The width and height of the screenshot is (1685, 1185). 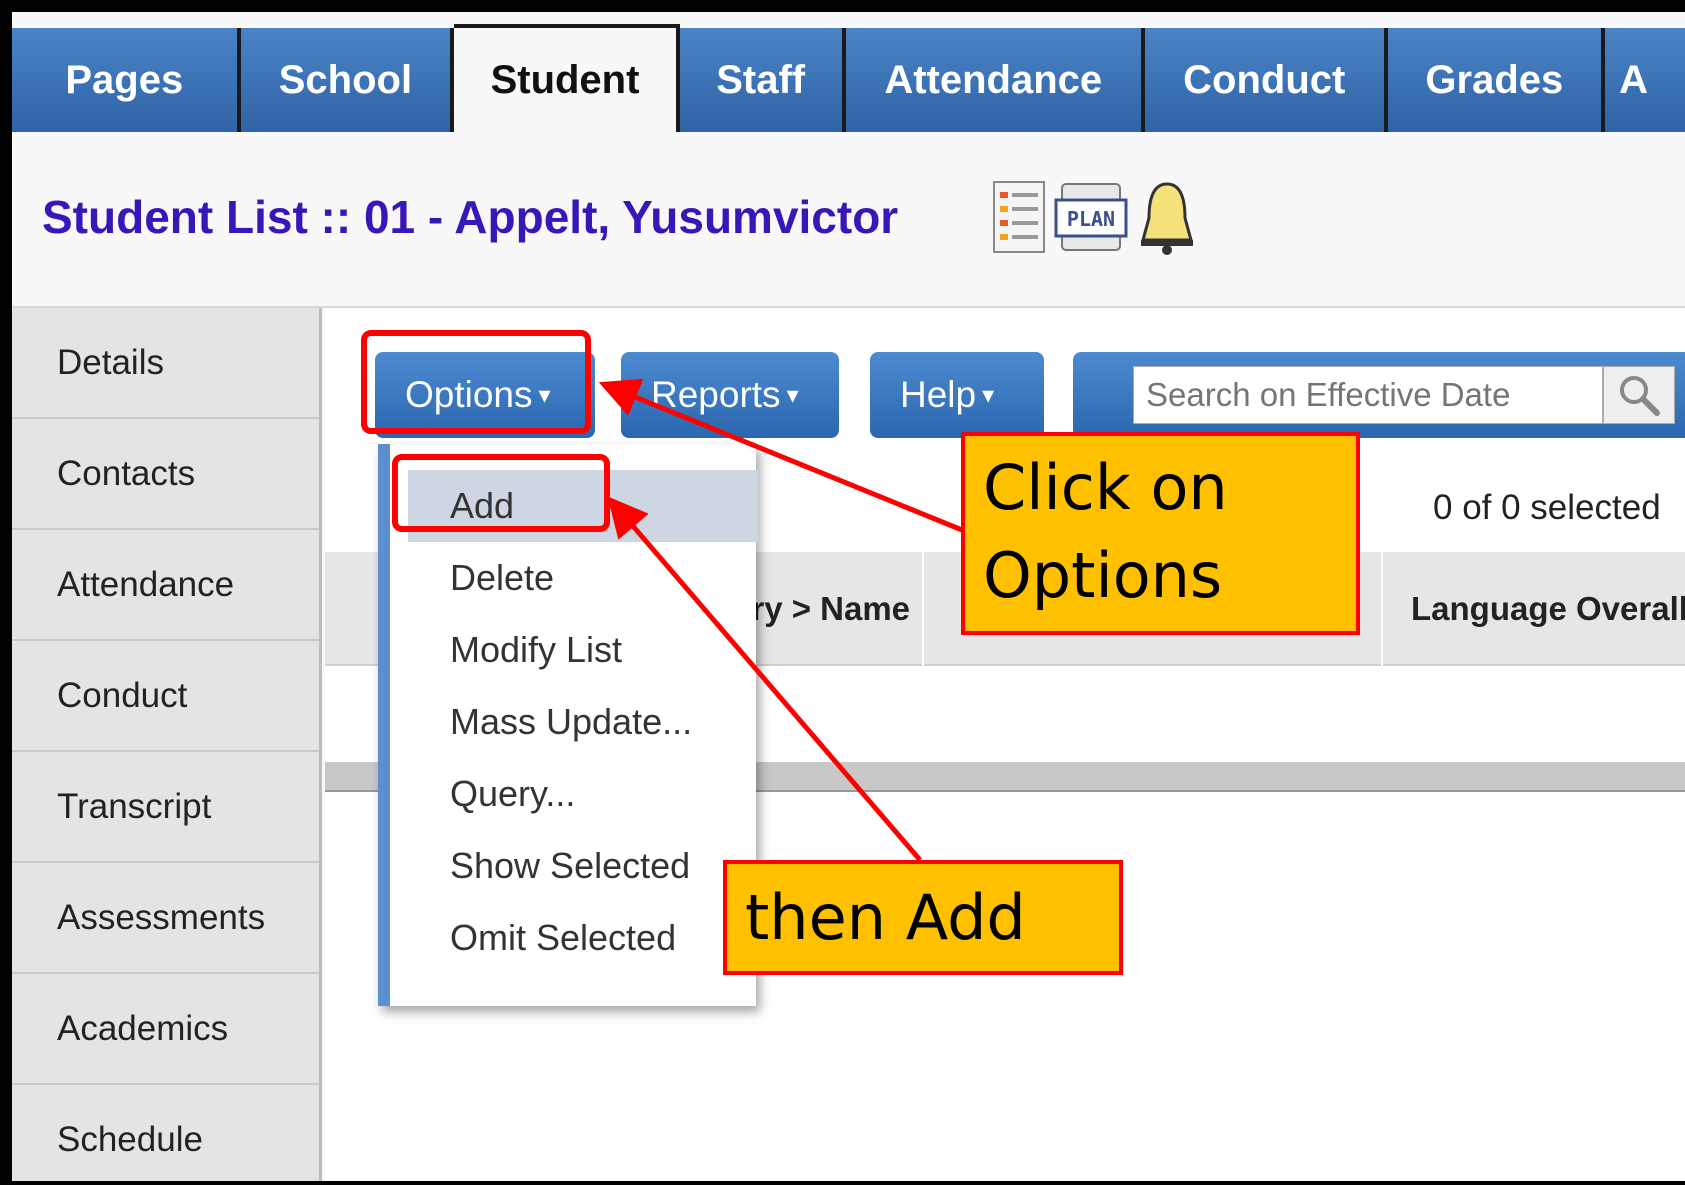 I want to click on bell-icon, so click(x=1167, y=219).